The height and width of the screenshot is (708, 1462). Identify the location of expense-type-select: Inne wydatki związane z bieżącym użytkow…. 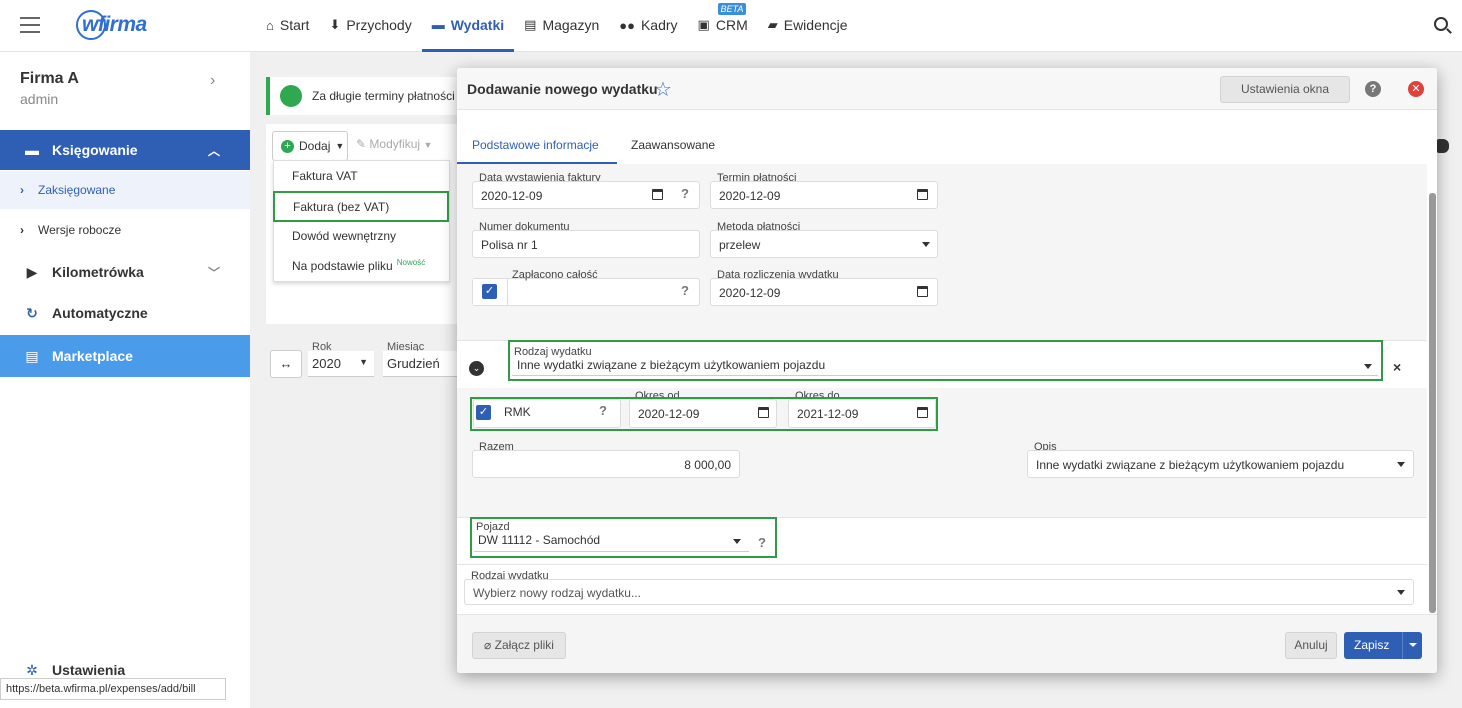
(945, 367).